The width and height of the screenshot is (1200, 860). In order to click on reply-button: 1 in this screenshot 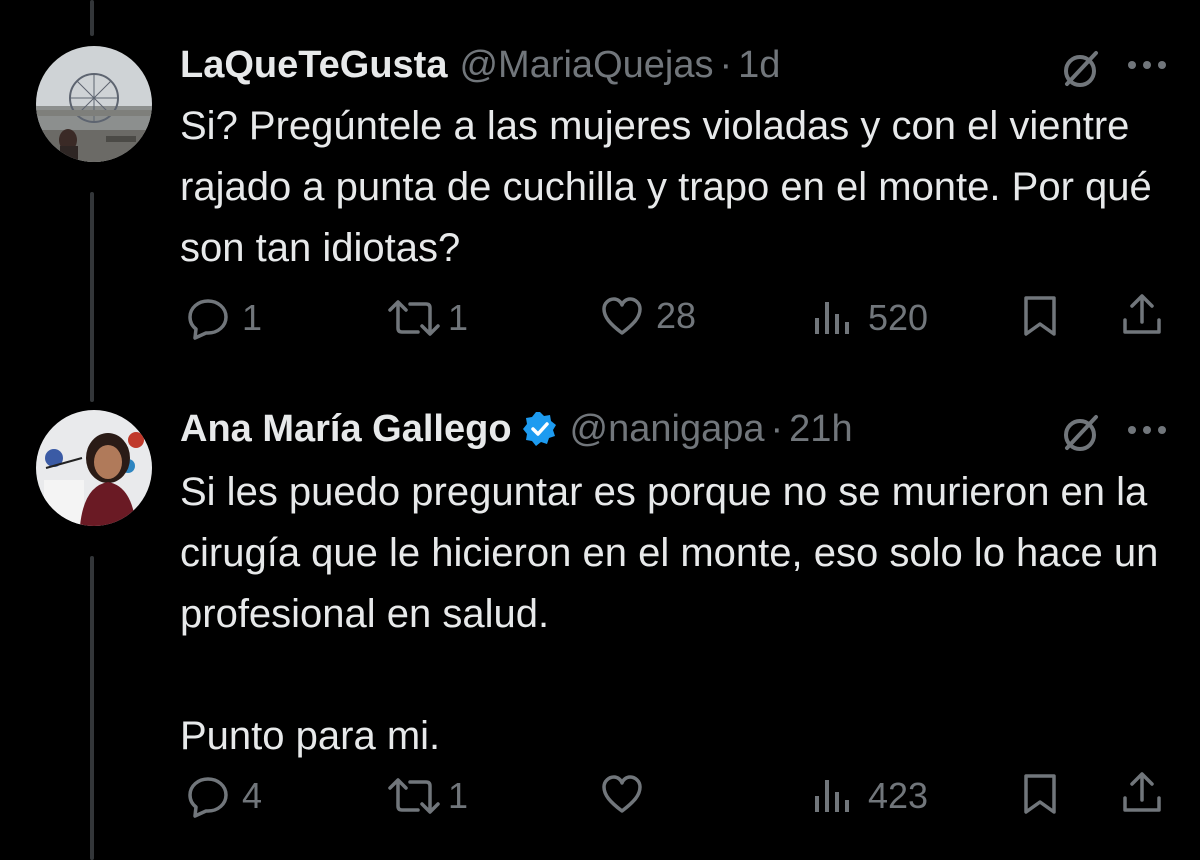, I will do `click(224, 318)`.